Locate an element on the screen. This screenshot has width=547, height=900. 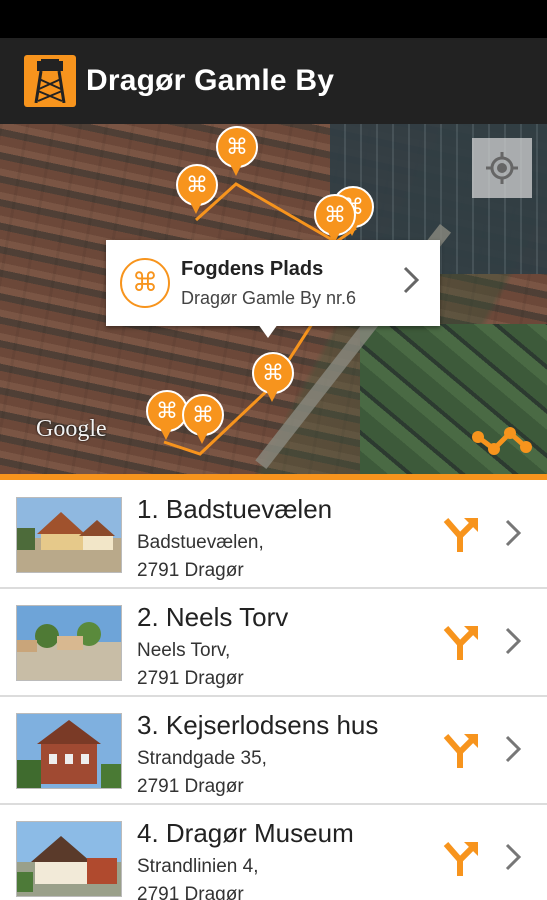
list-item: 2. Neels Torv Neels Torv, 2791 Dragør is located at coordinates (273, 642).